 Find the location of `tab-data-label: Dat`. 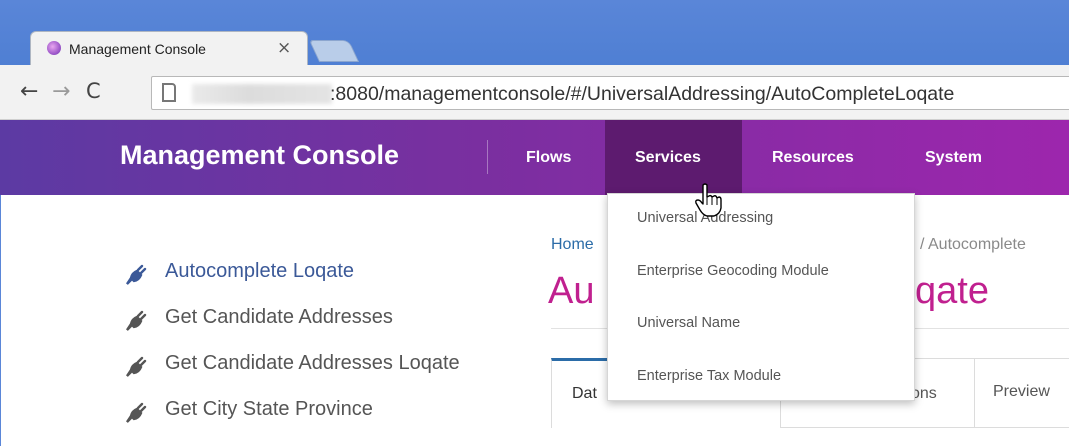

tab-data-label: Dat is located at coordinates (584, 393).